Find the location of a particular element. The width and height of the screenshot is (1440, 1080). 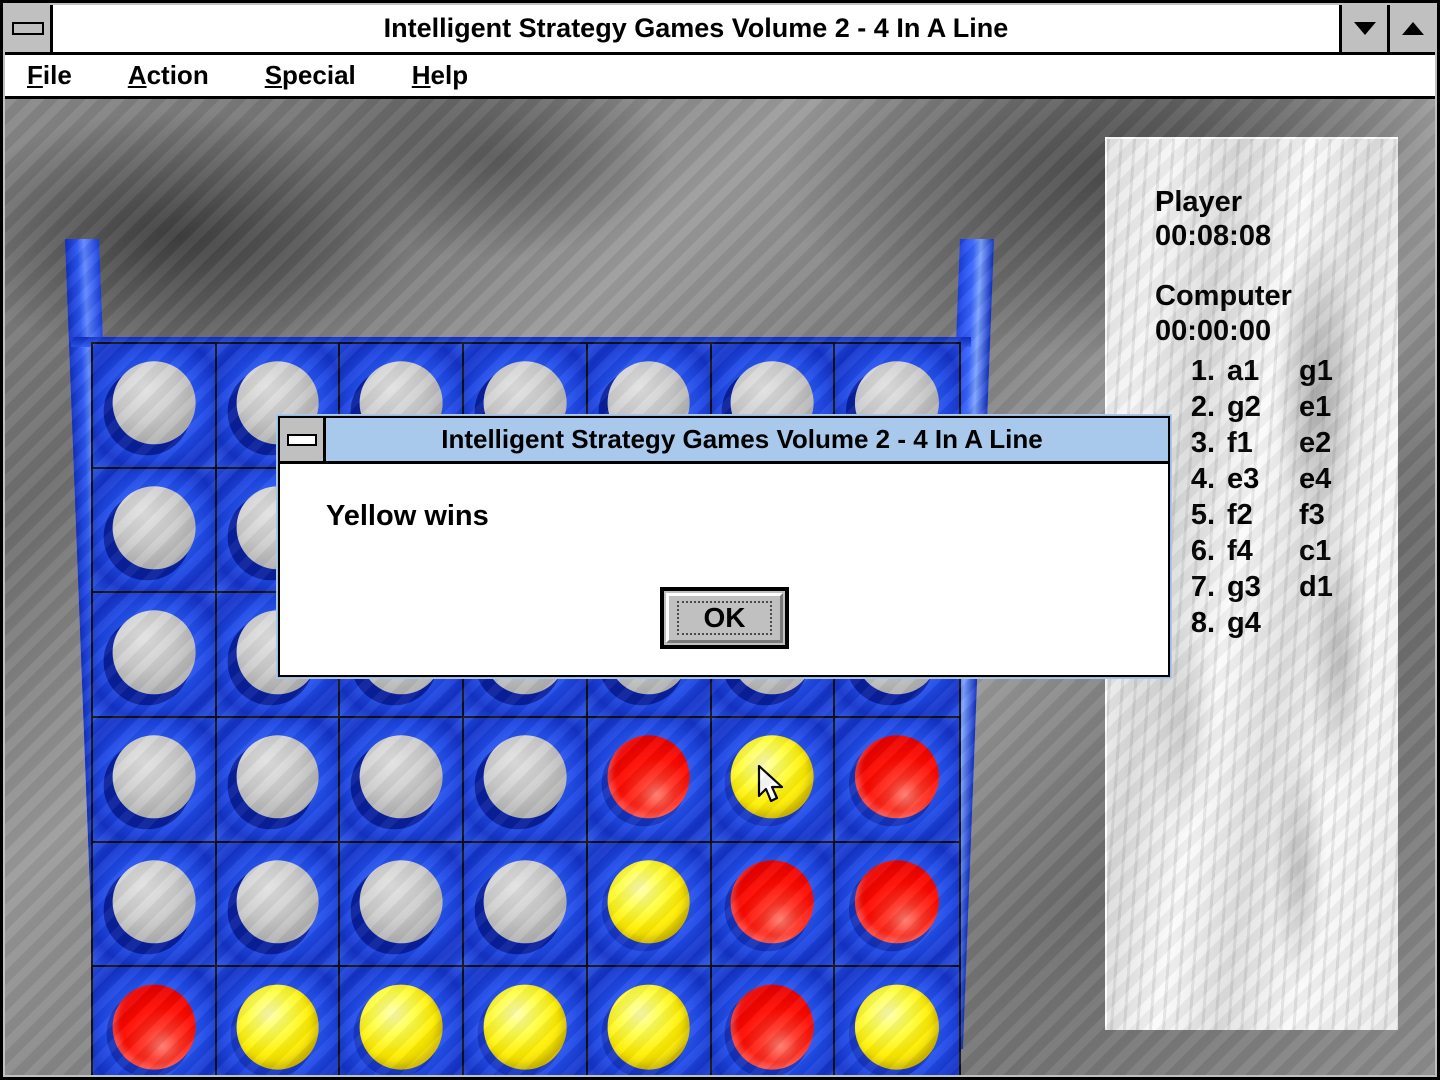

up-arrow-icon is located at coordinates (1412, 28).